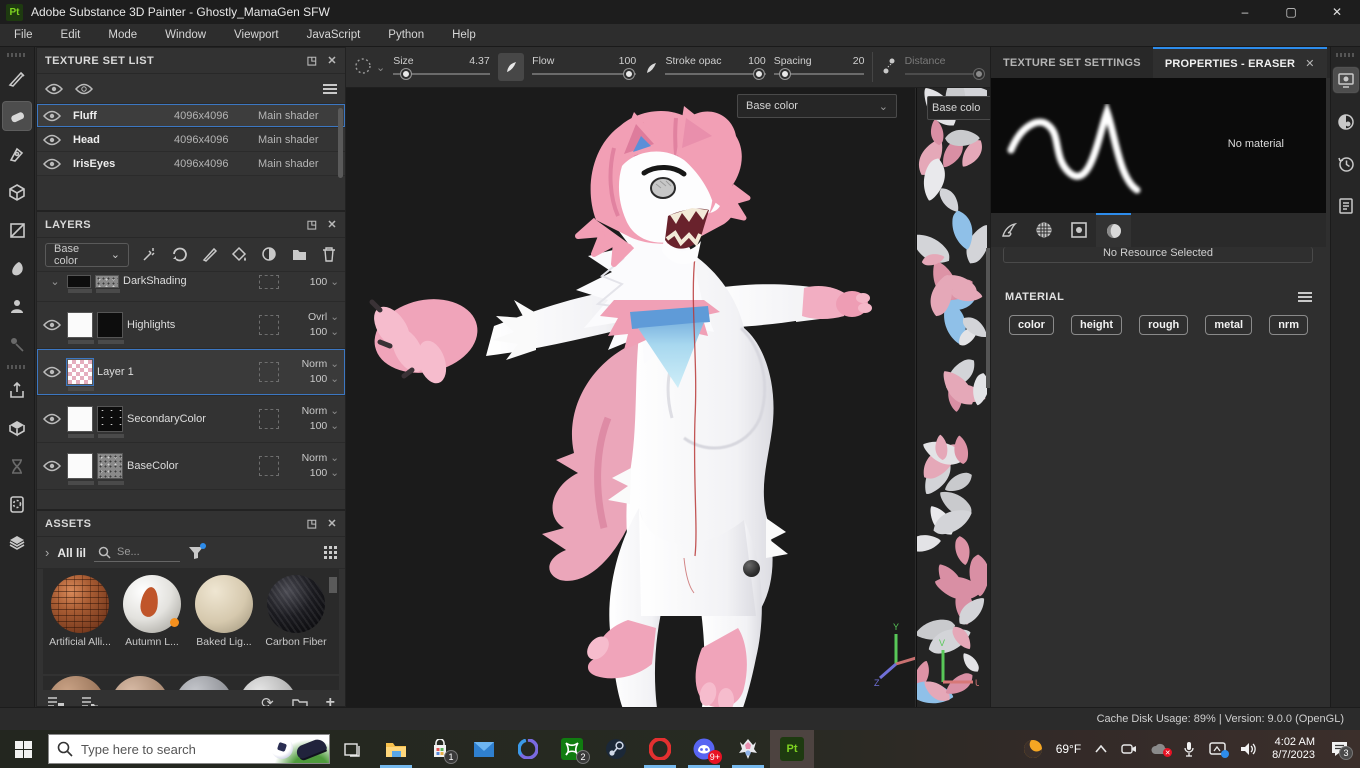 Image resolution: width=1360 pixels, height=768 pixels. Describe the element at coordinates (17, 230) in the screenshot. I see `smart-selection-tool-icon` at that location.